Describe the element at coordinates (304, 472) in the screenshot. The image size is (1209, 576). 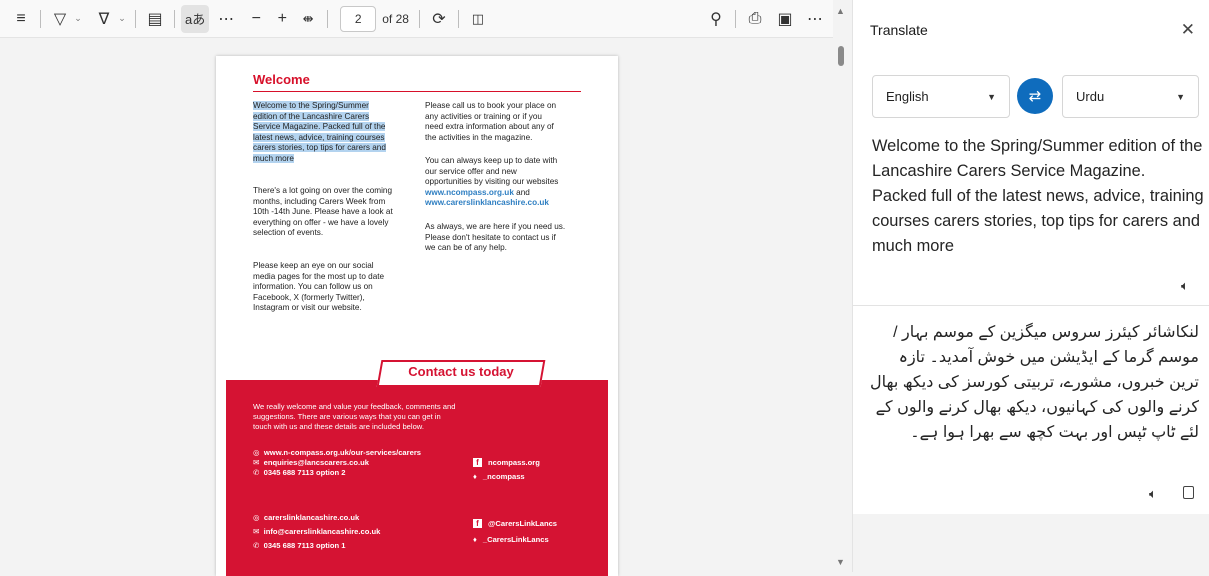
I see `ncompass-phone: 0345 688 7113 option 2` at that location.